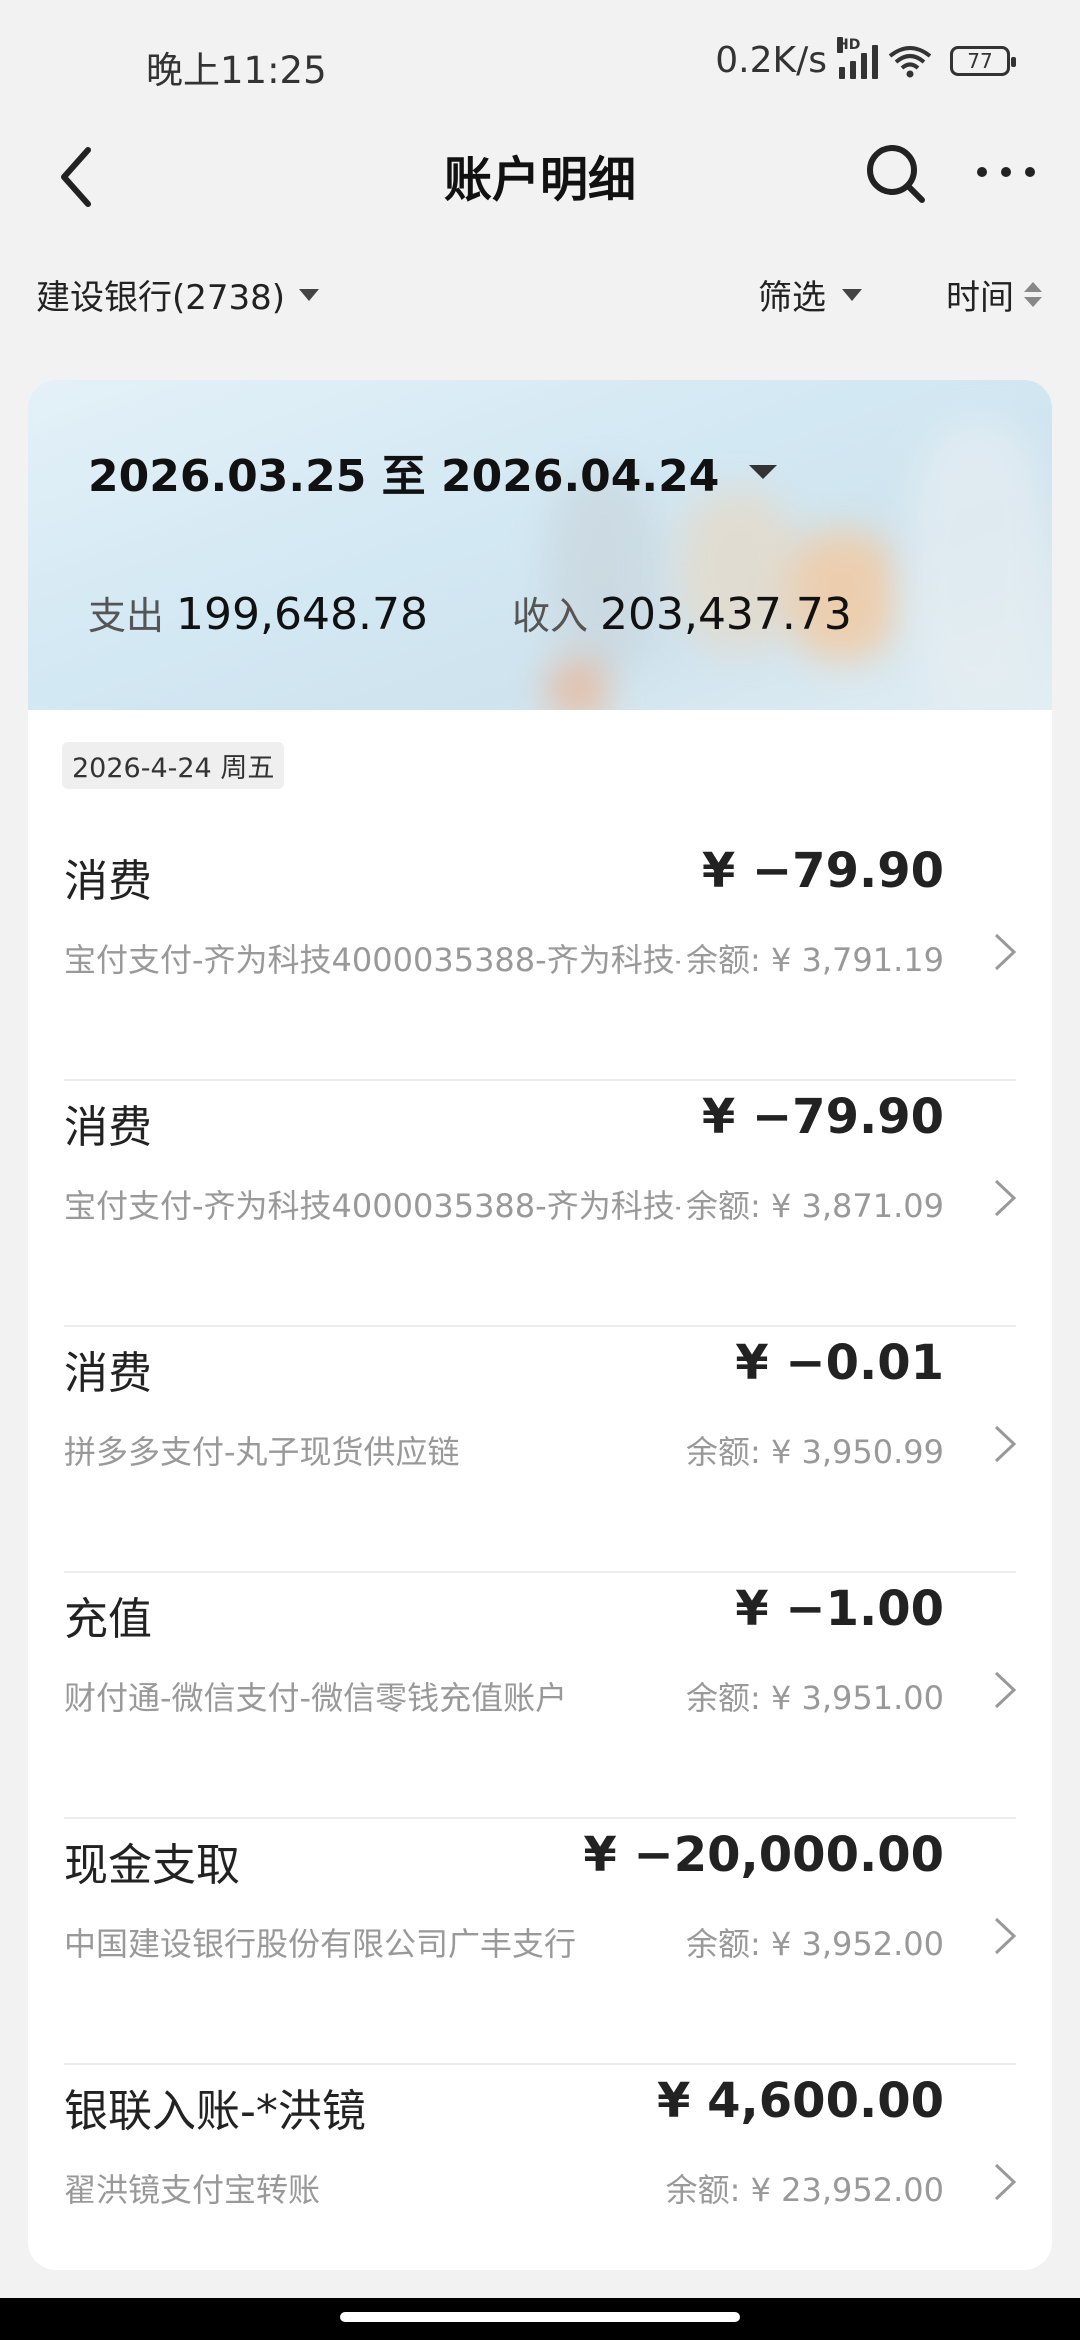 The width and height of the screenshot is (1080, 2340). Describe the element at coordinates (896, 174) in the screenshot. I see `search-icon` at that location.